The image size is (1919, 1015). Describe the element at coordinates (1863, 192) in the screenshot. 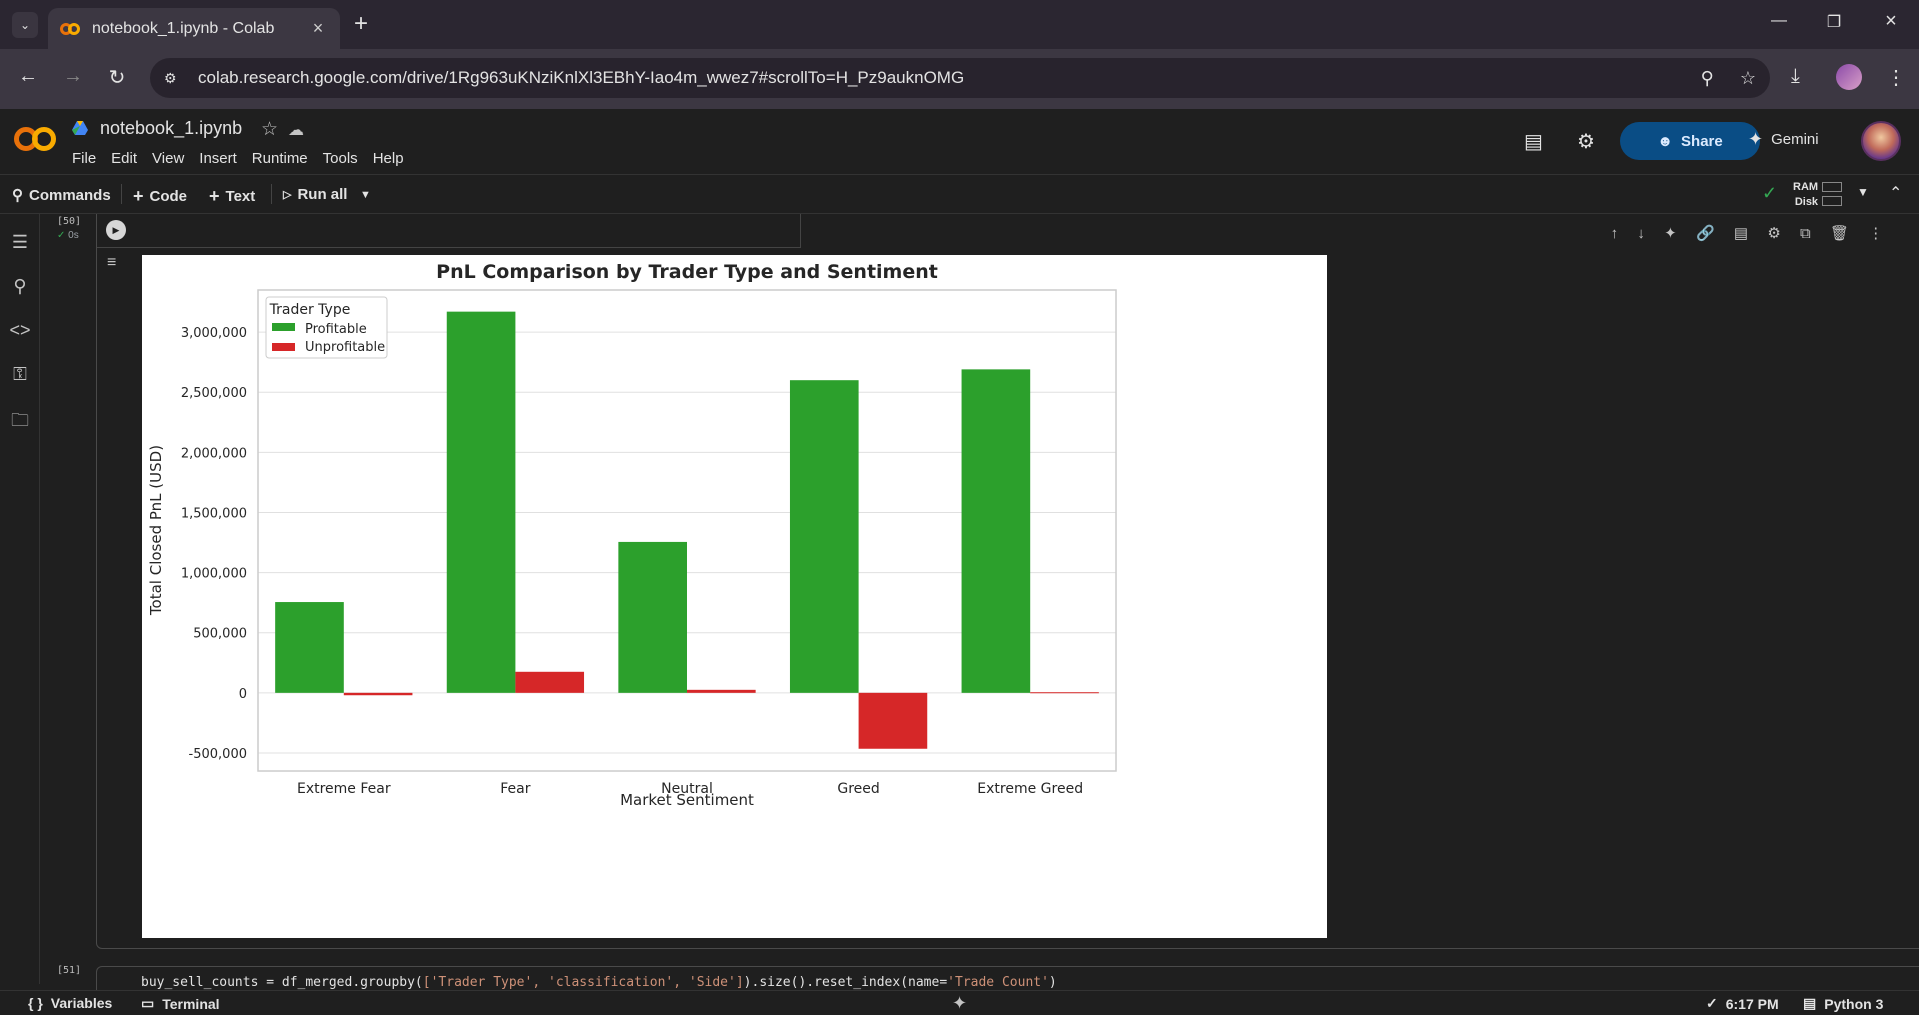

I see `runtime-dropdown-icon: ▼` at that location.